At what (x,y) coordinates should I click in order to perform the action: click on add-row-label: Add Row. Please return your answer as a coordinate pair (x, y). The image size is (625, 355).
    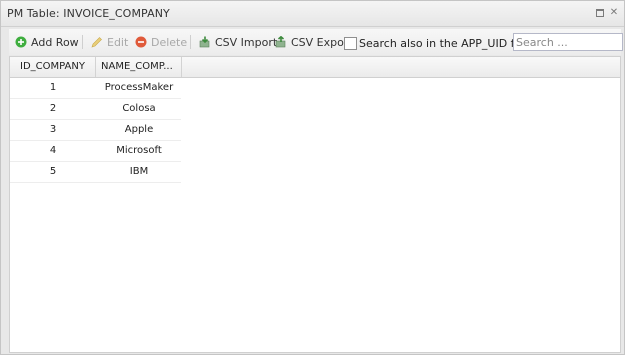
    Looking at the image, I should click on (55, 42).